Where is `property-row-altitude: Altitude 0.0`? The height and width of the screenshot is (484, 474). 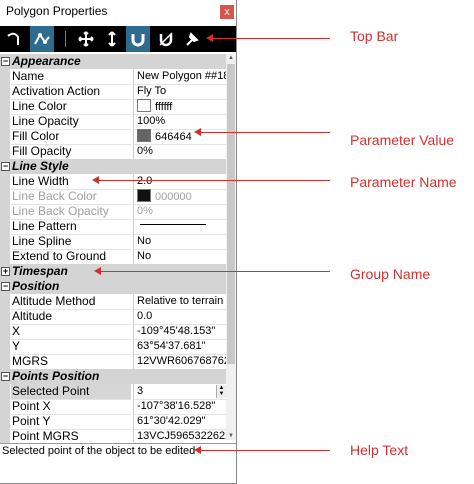 property-row-altitude: Altitude 0.0 is located at coordinates (113, 317).